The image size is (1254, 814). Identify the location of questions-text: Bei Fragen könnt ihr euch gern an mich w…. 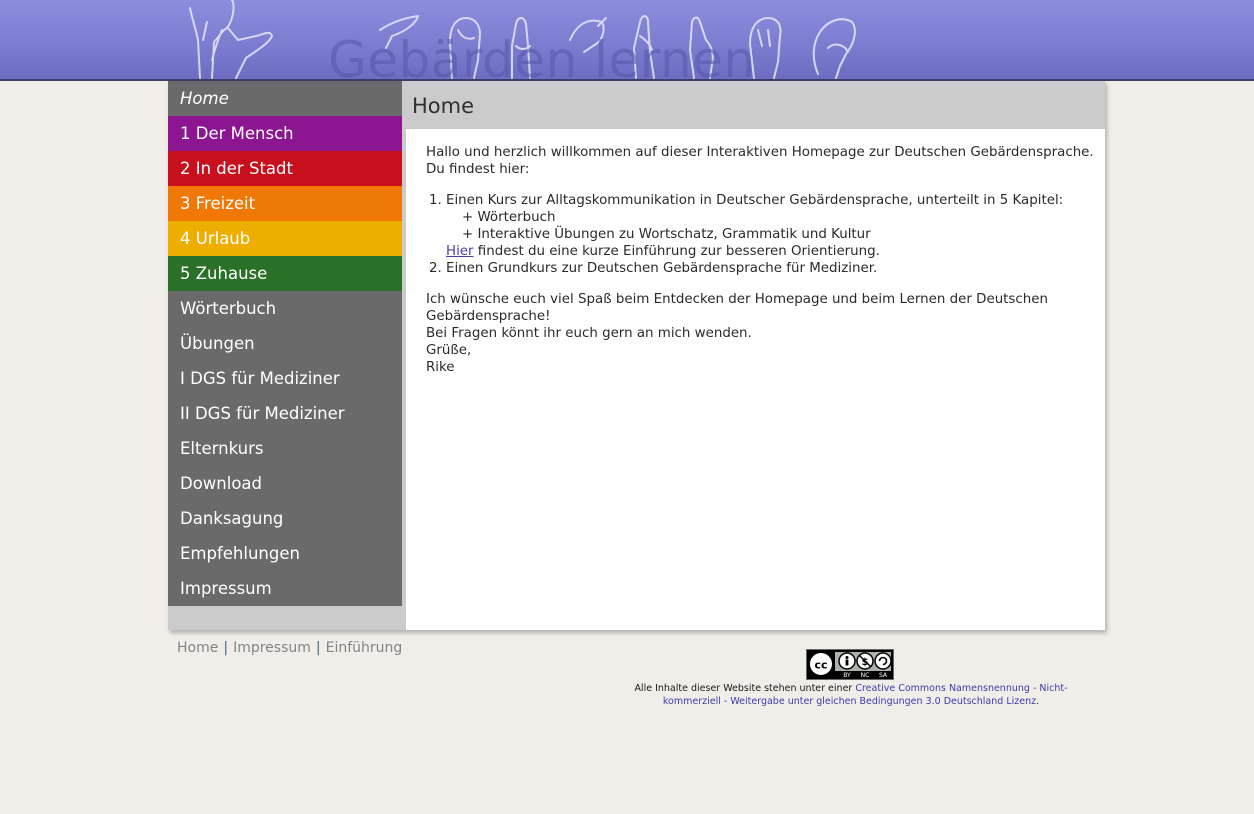
(589, 333).